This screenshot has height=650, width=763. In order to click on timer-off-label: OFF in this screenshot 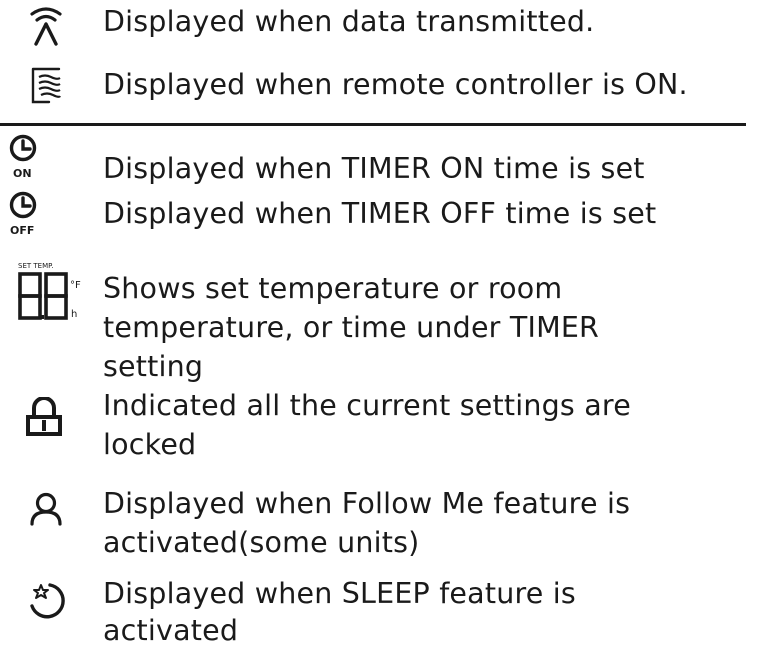, I will do `click(22, 230)`.